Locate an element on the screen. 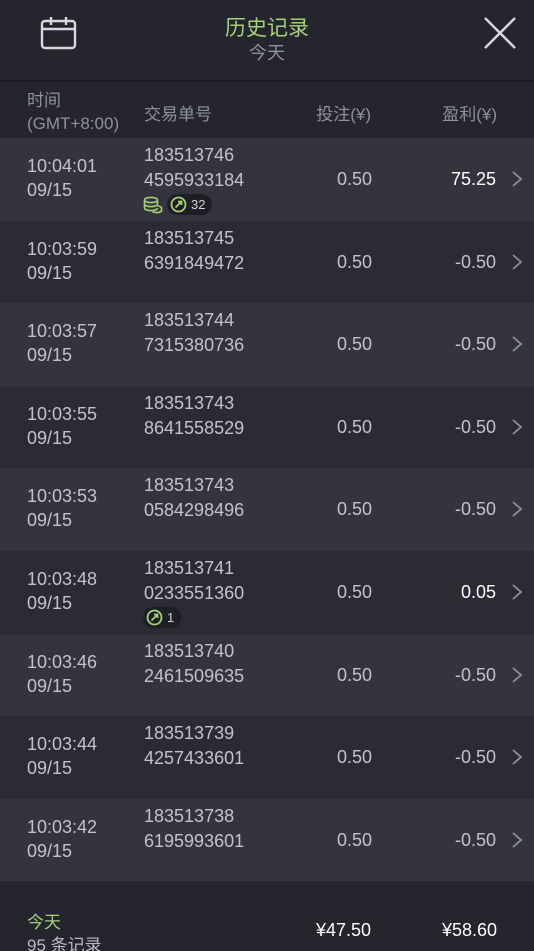 The image size is (534, 951). row-time: 10:03:55 is located at coordinates (62, 413).